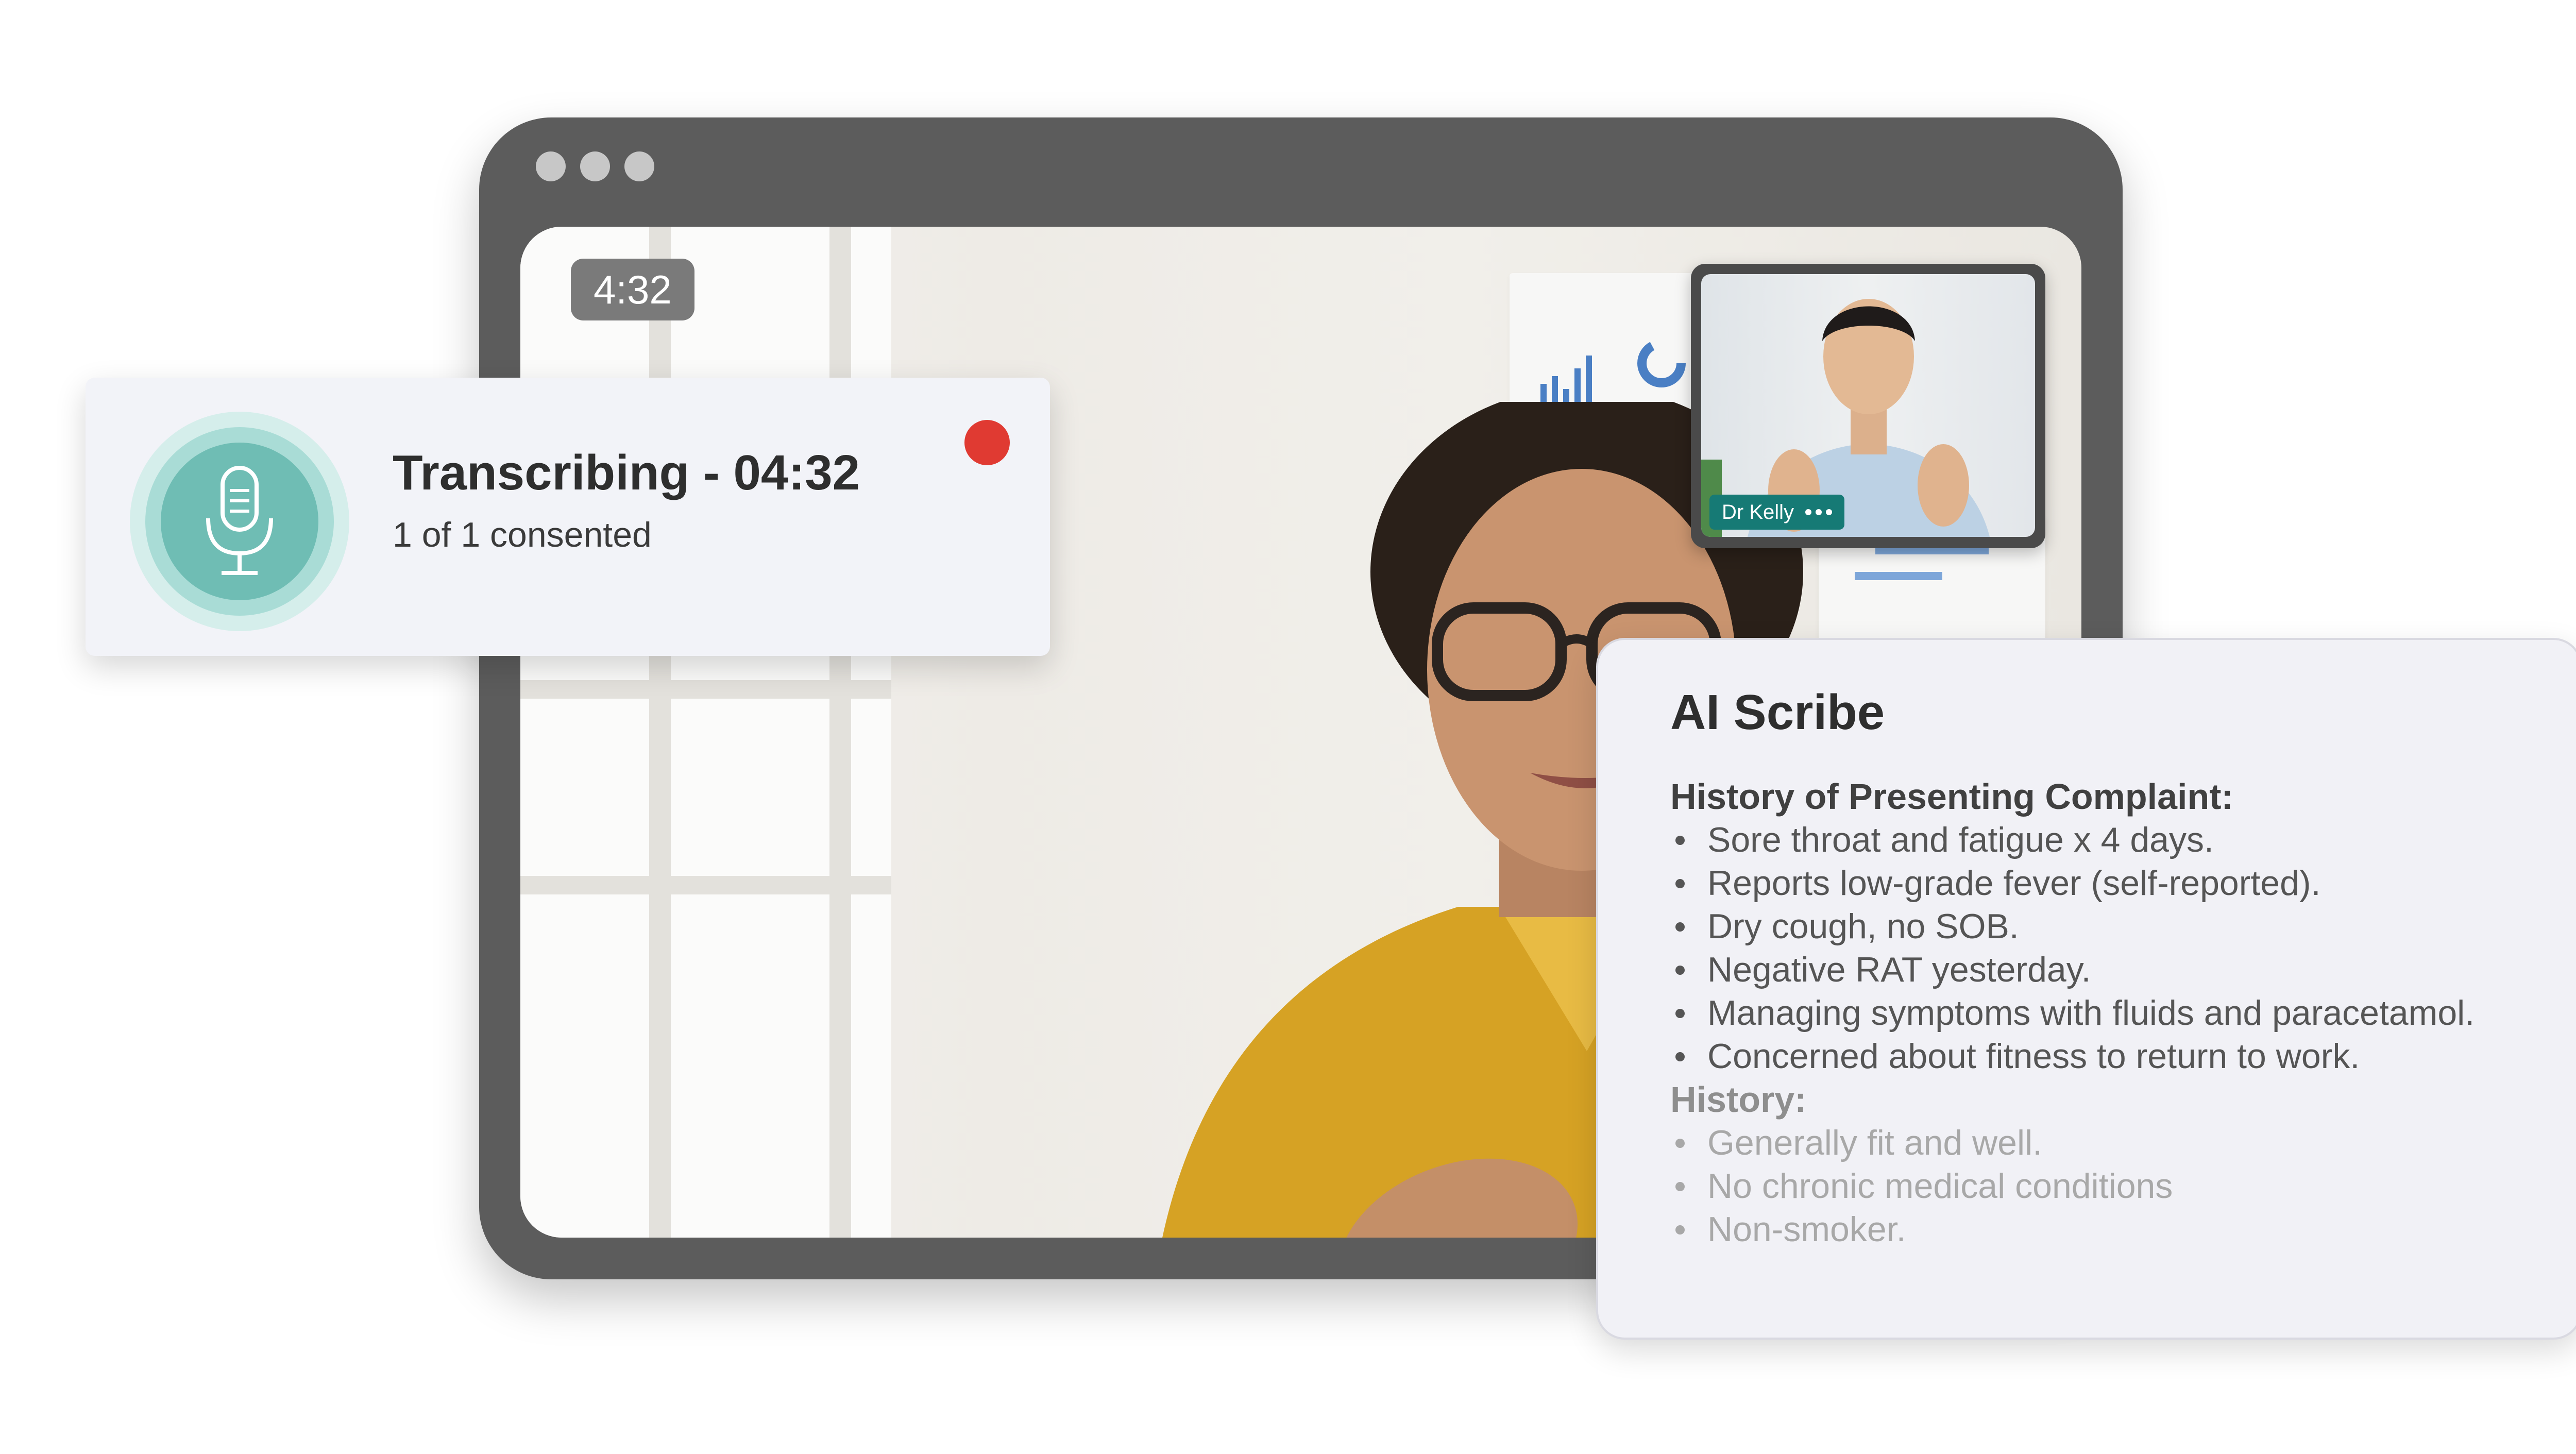  I want to click on microphone-icon, so click(239, 520).